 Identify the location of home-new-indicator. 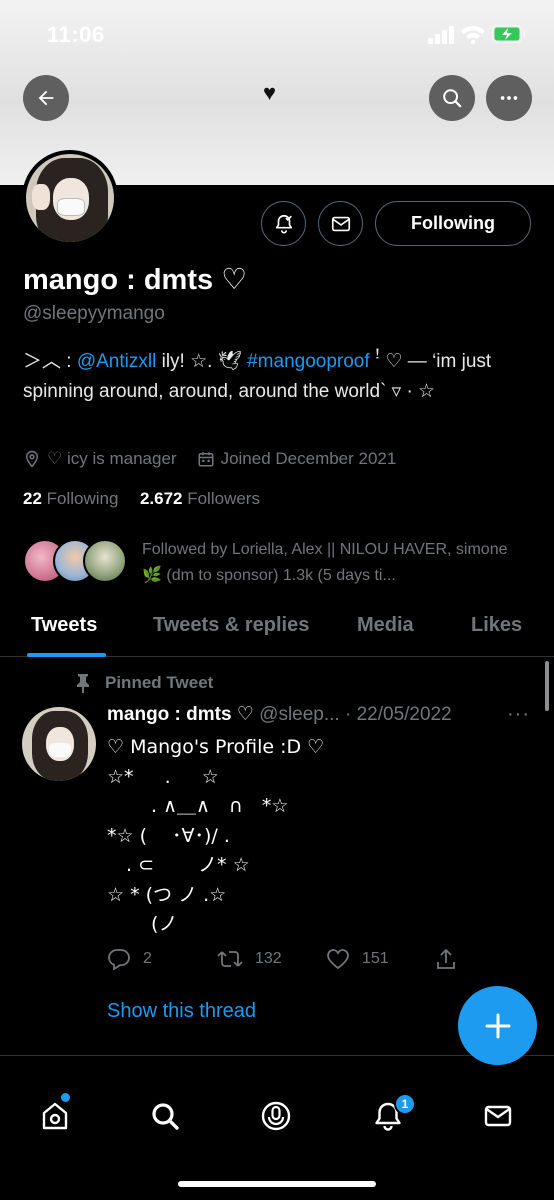
(65, 1097).